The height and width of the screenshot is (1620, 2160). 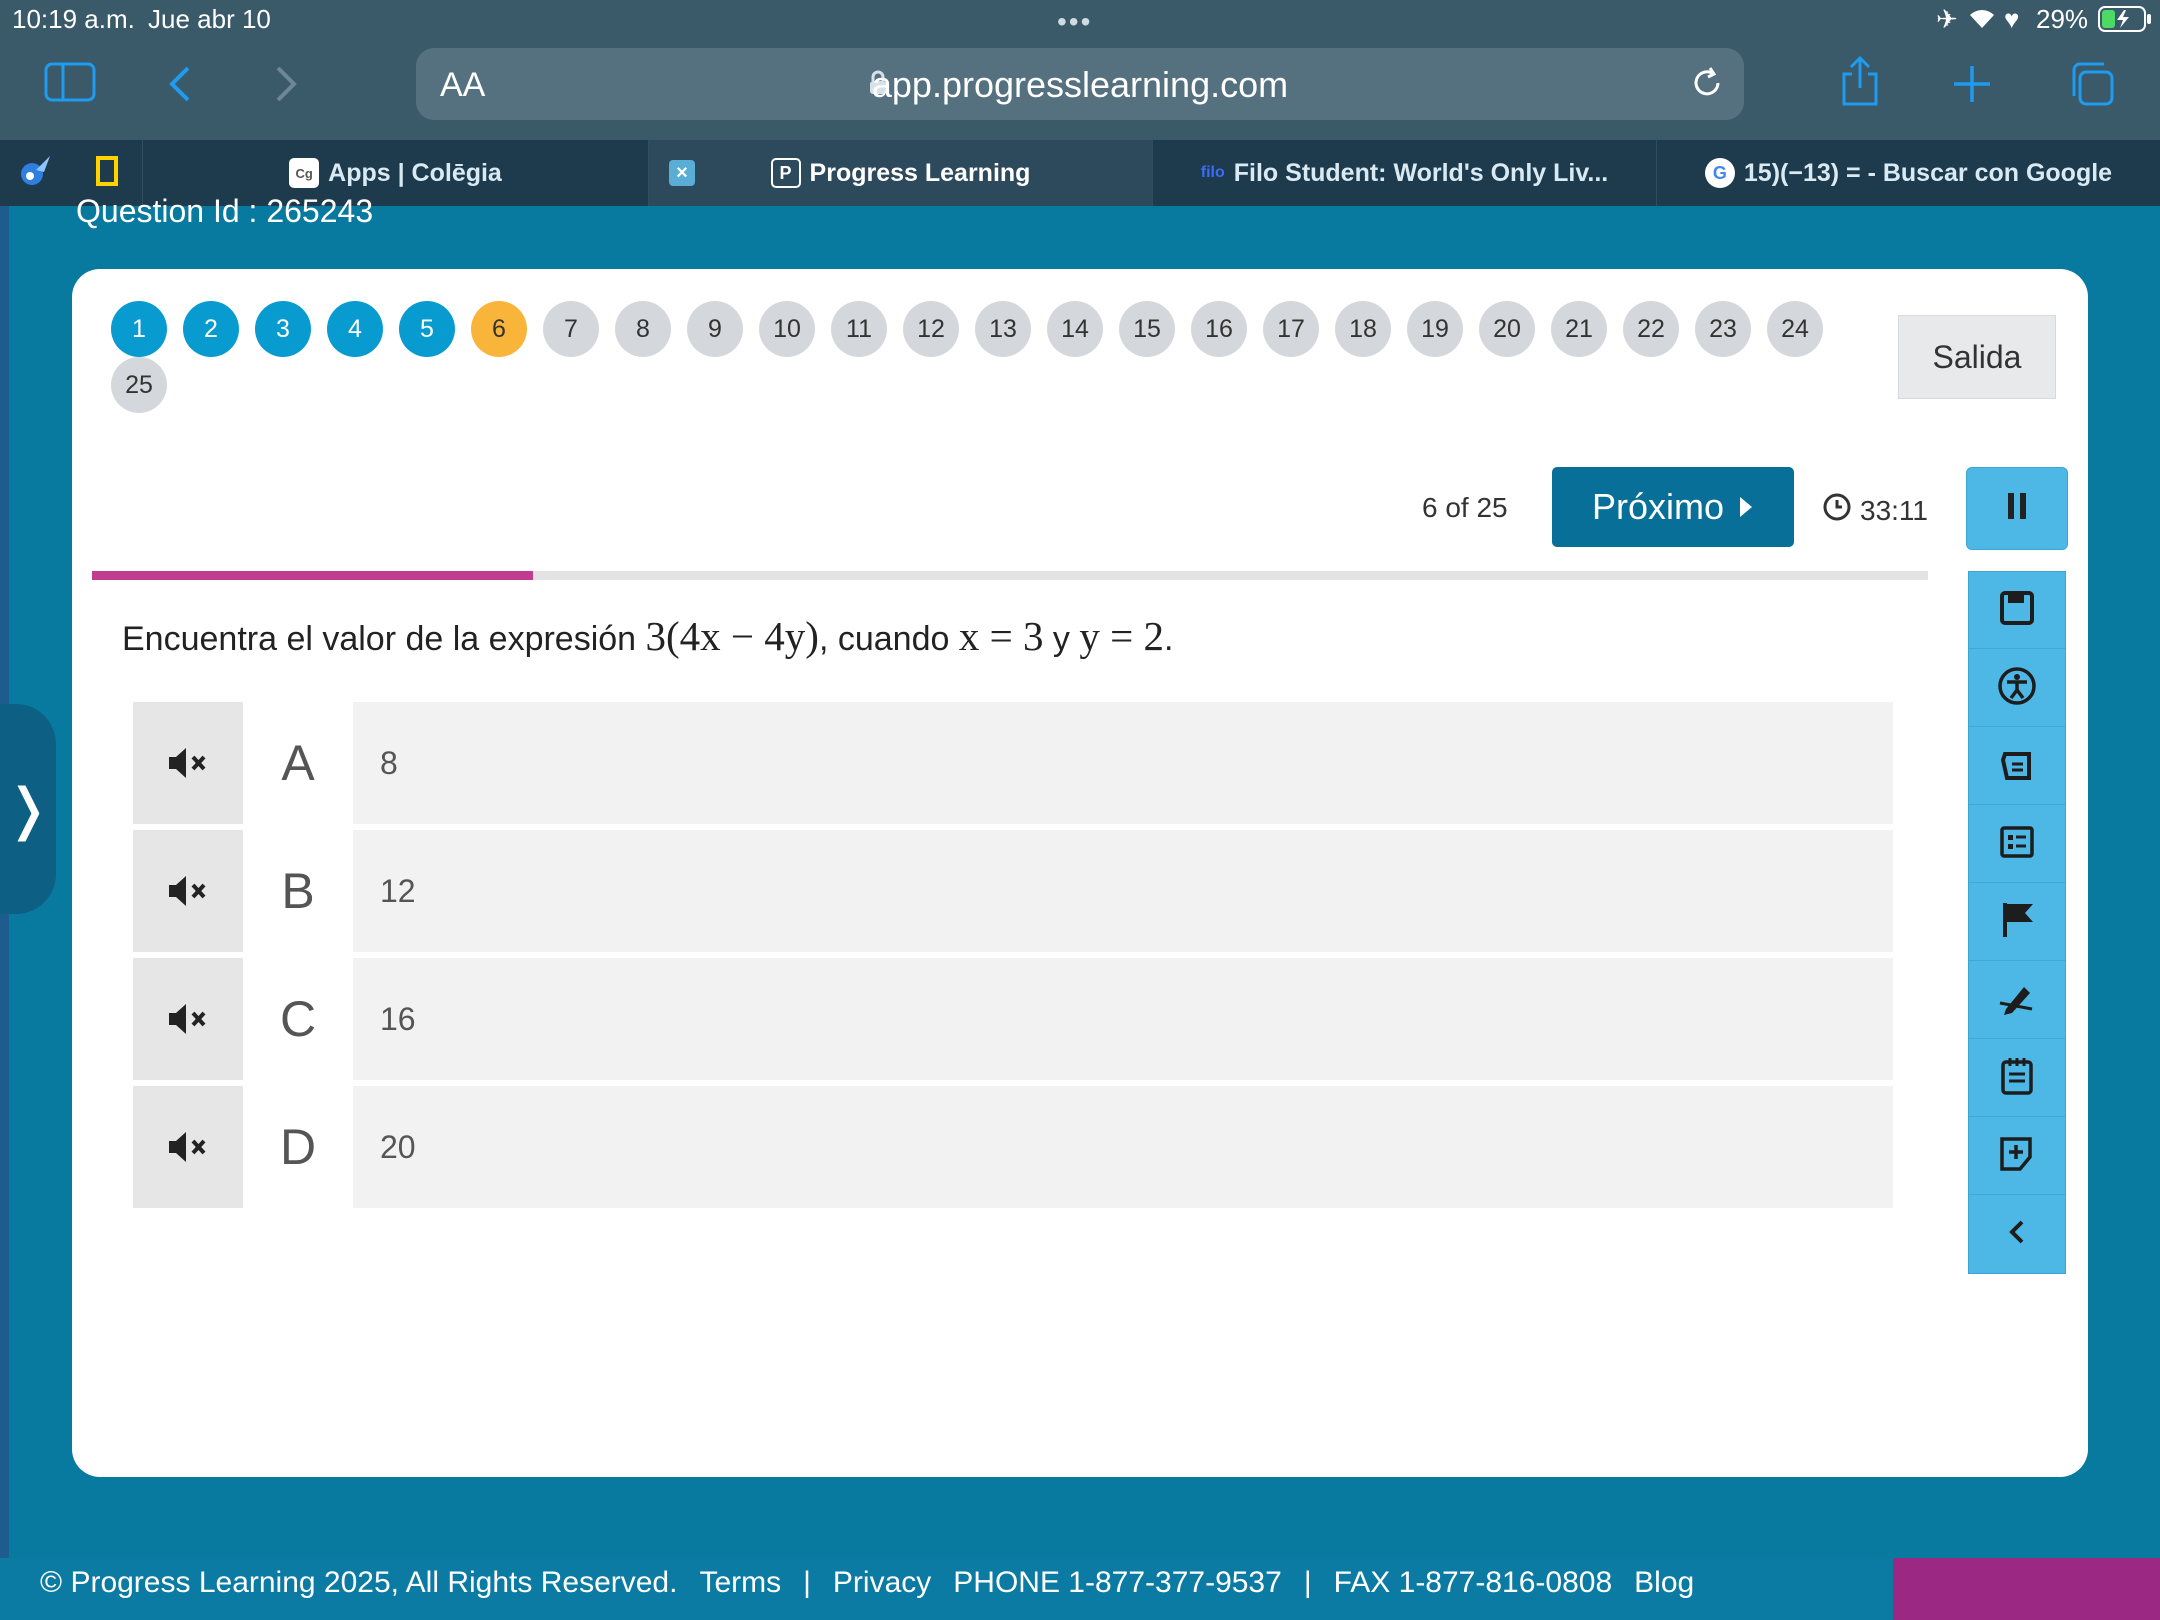 I want to click on flag-tool-button, so click(x=2017, y=922).